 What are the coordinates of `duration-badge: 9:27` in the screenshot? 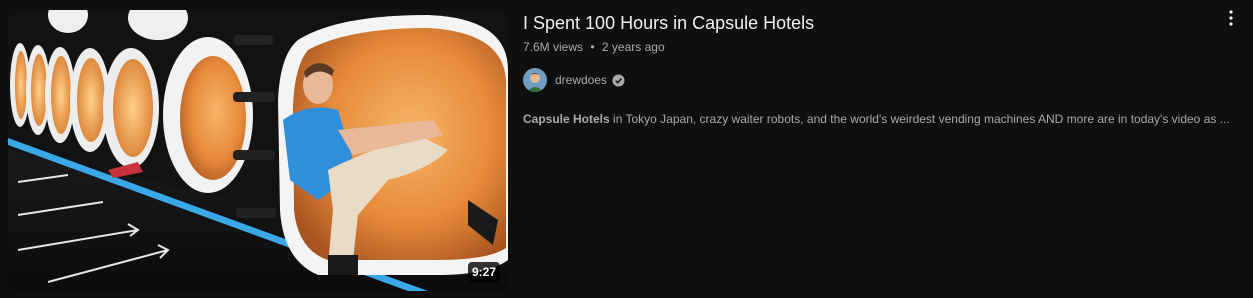 It's located at (483, 272).